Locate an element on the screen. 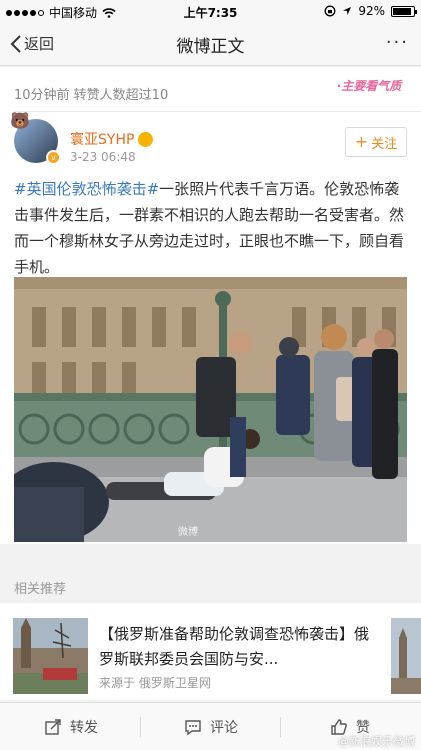  follow-label: 关注 is located at coordinates (384, 144).